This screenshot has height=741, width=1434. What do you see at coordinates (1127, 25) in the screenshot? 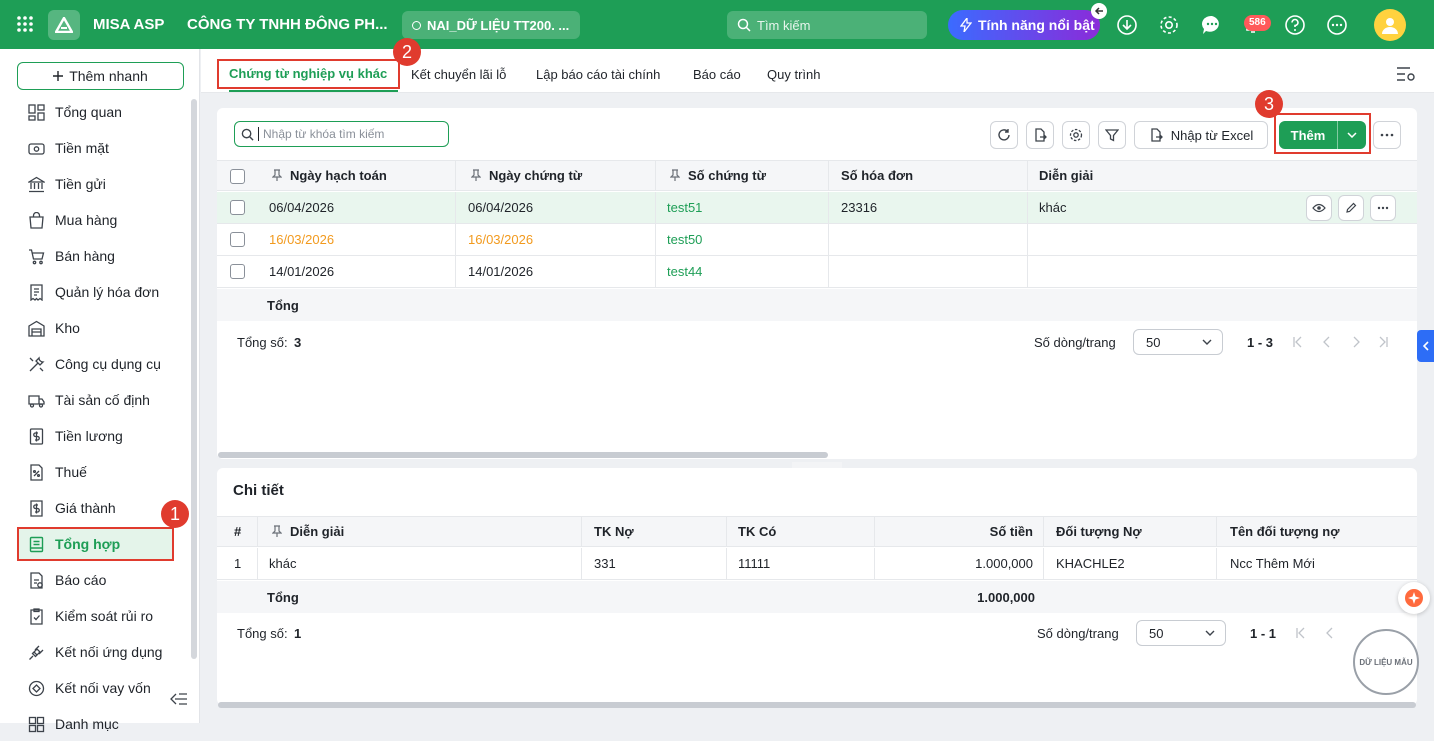
I see `download-icon` at bounding box center [1127, 25].